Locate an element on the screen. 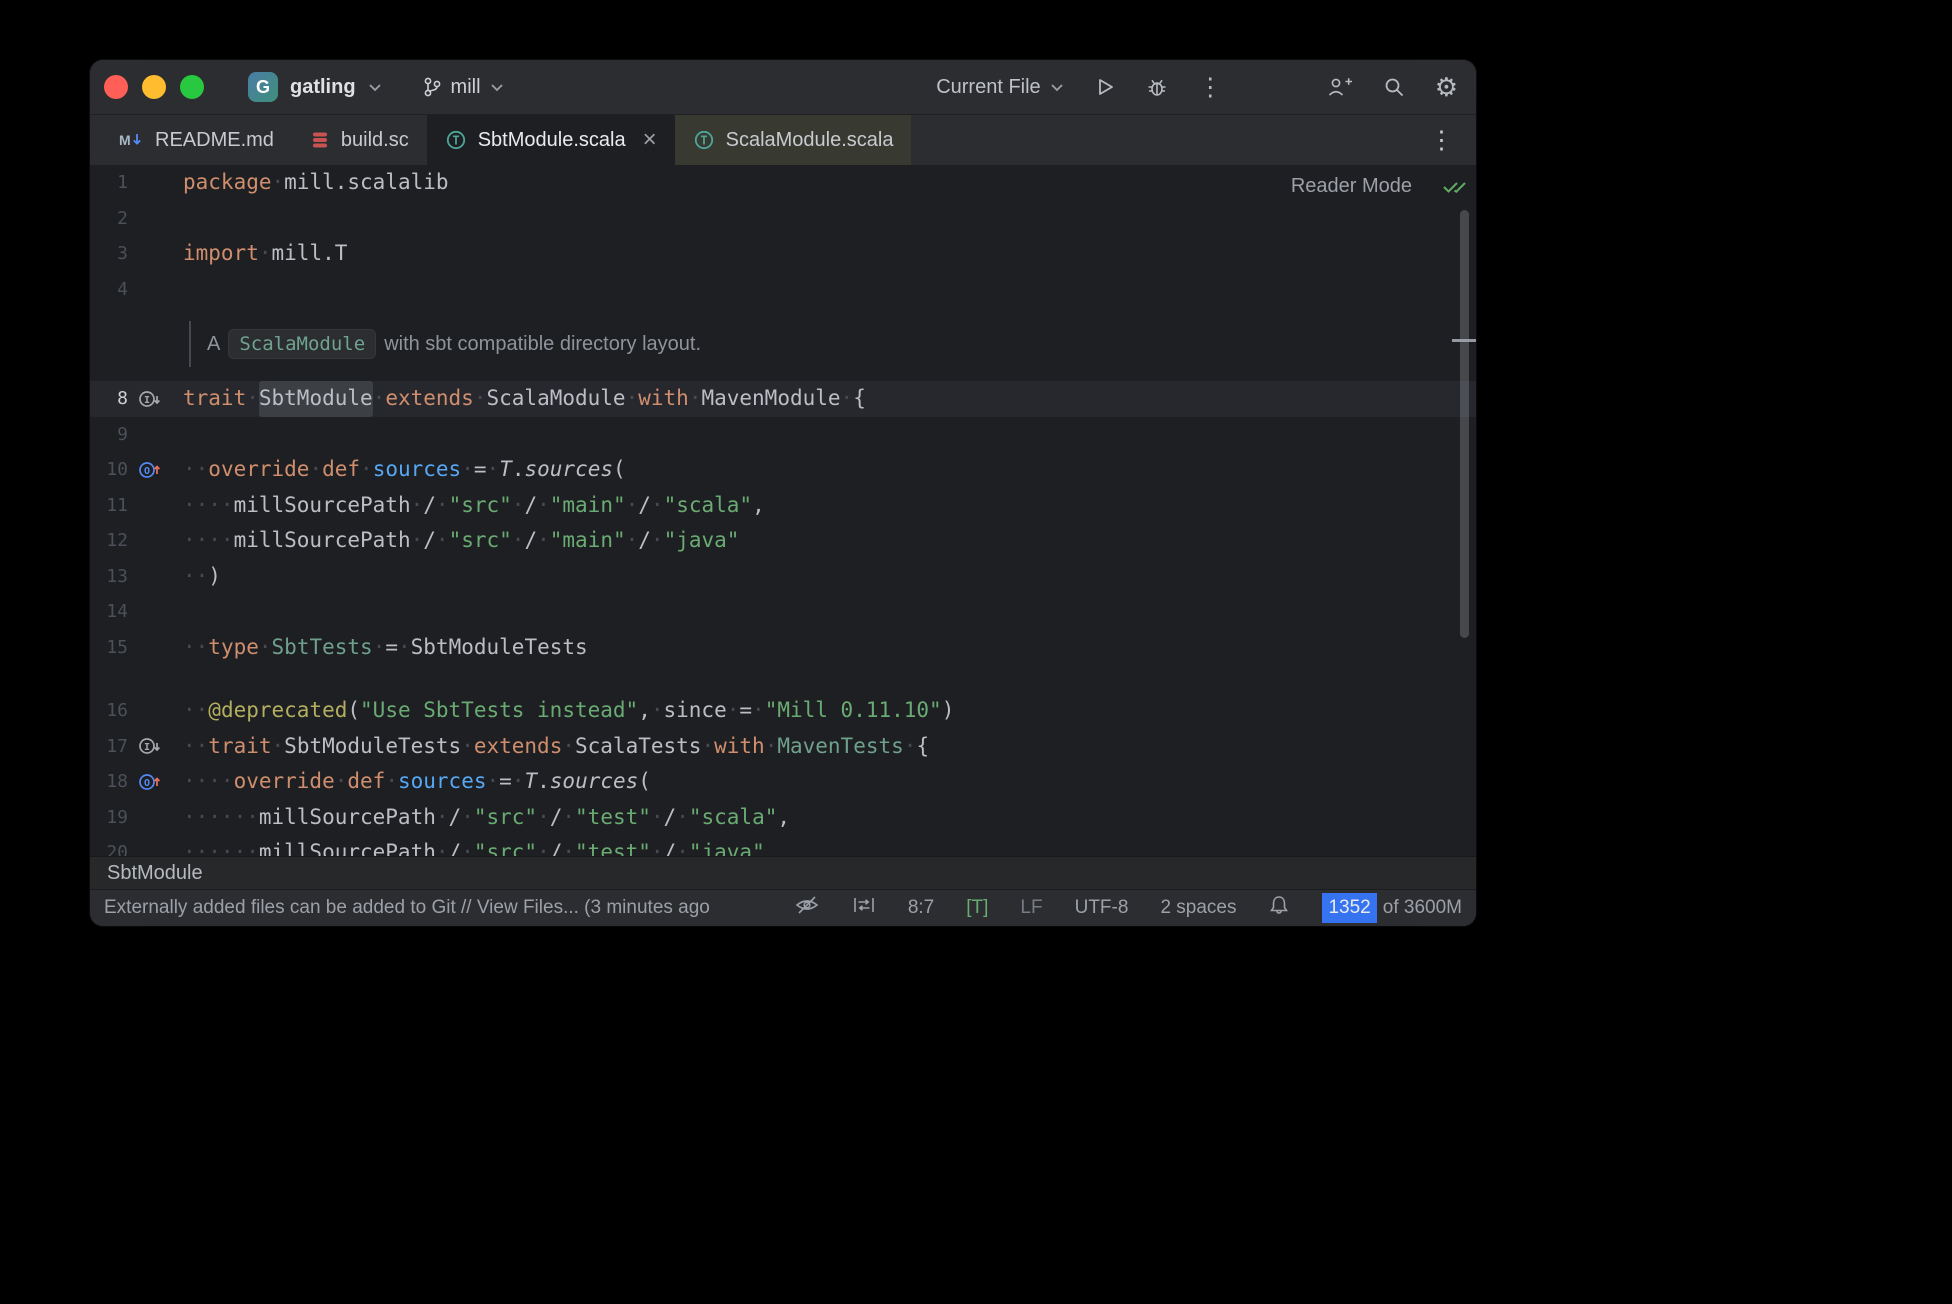  close-window-button is located at coordinates (116, 87).